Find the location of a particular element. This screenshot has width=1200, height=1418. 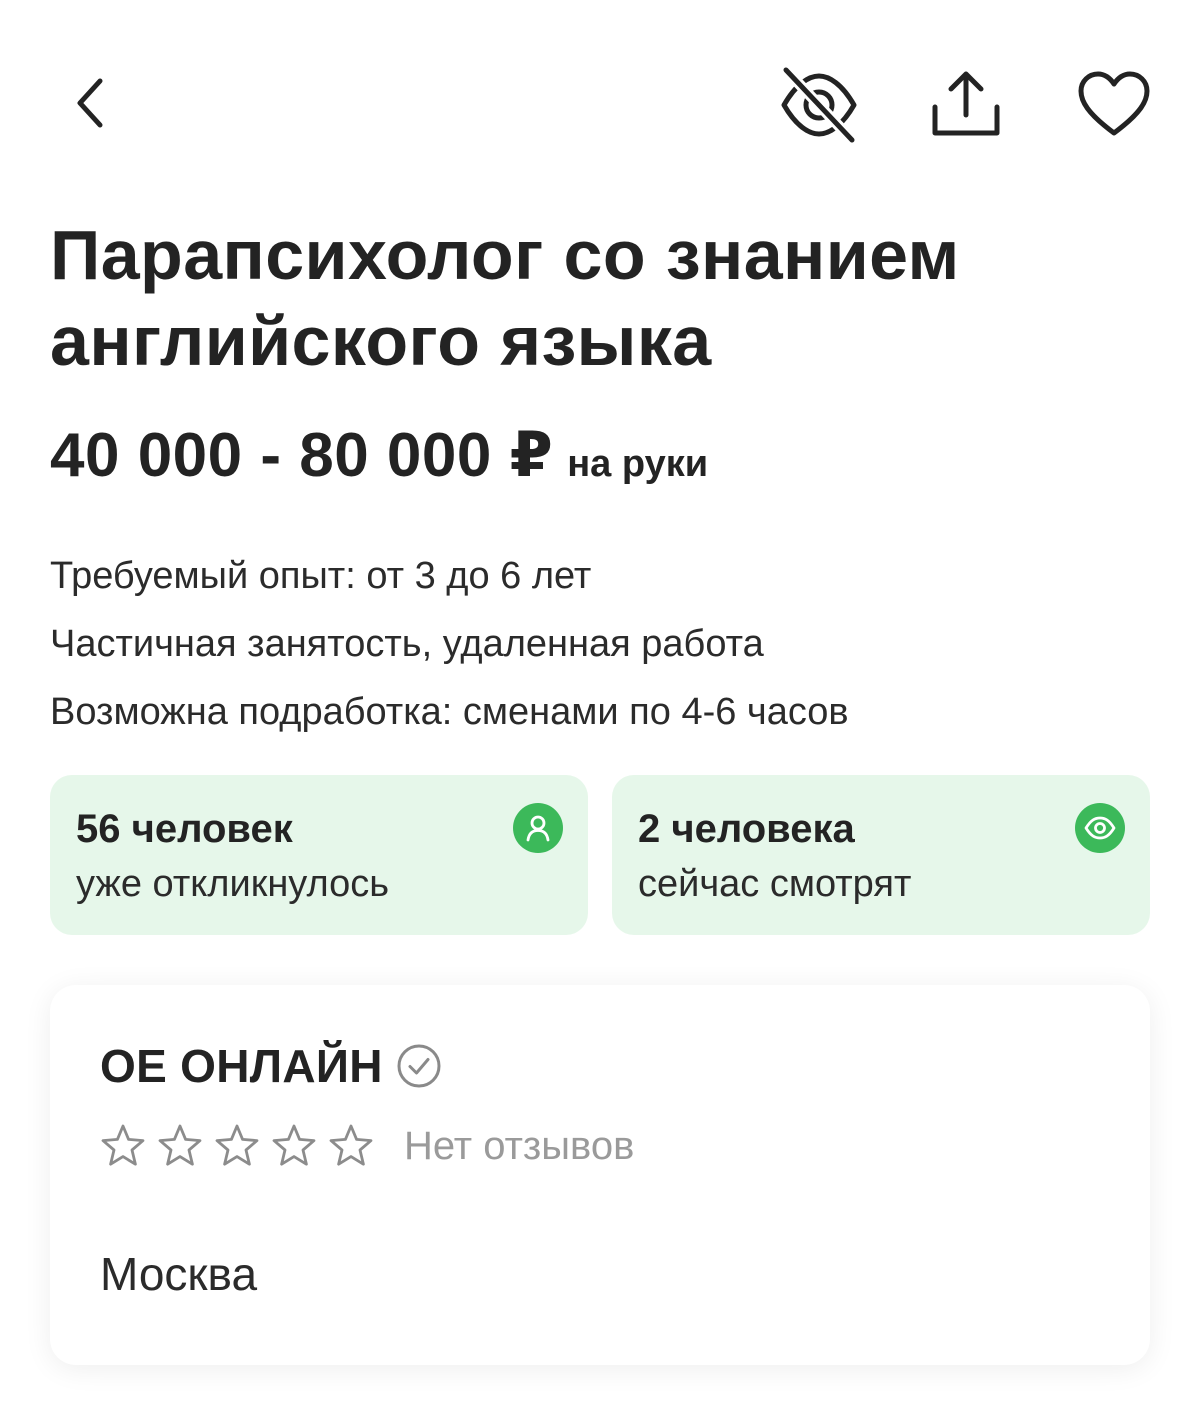

company-city: Москва is located at coordinates (179, 1274).